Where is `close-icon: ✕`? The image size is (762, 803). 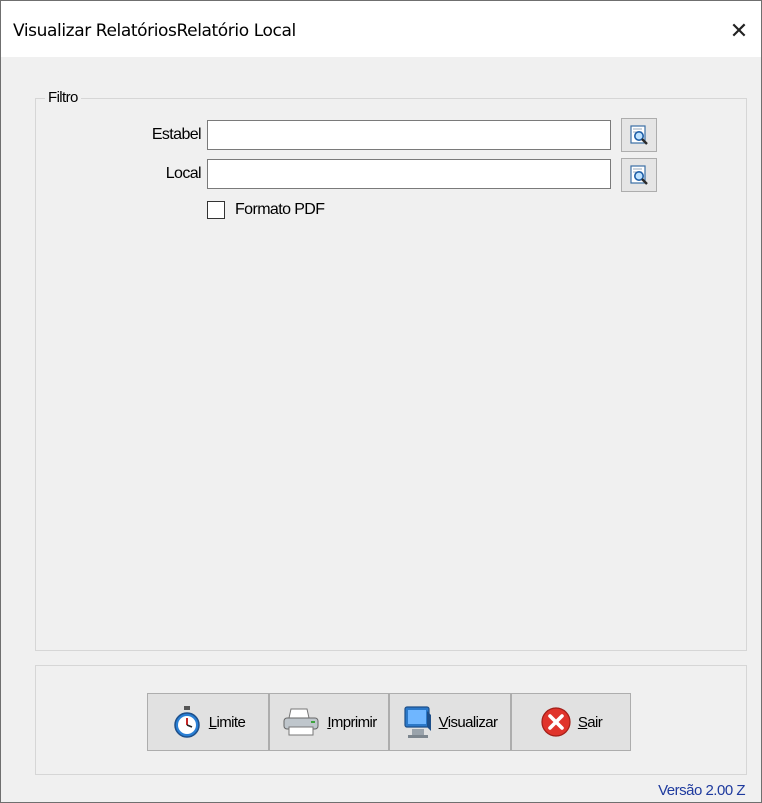 close-icon: ✕ is located at coordinates (739, 31).